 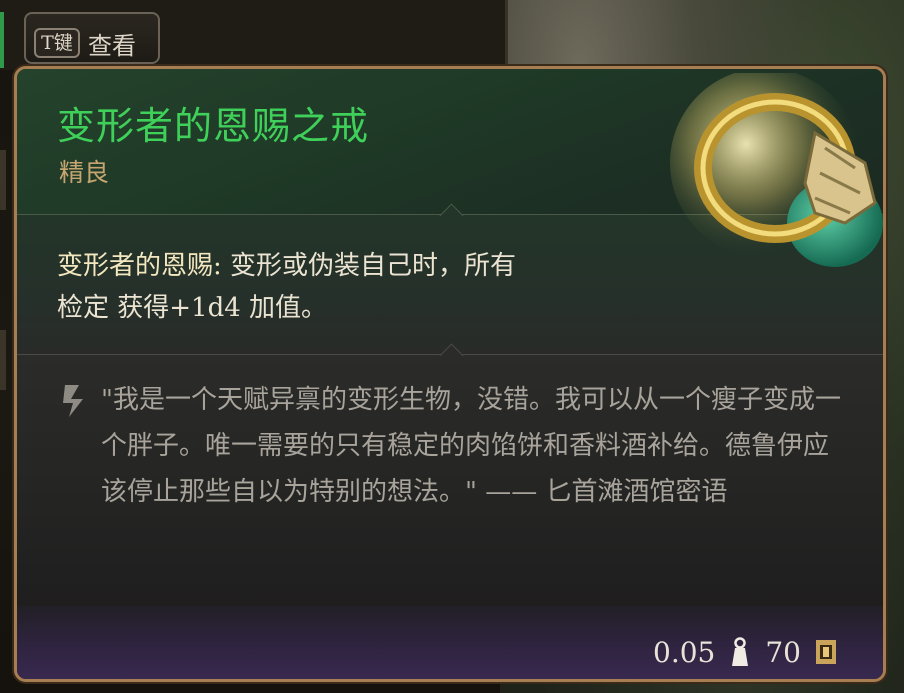 What do you see at coordinates (73, 401) in the screenshot?
I see `quote-icon` at bounding box center [73, 401].